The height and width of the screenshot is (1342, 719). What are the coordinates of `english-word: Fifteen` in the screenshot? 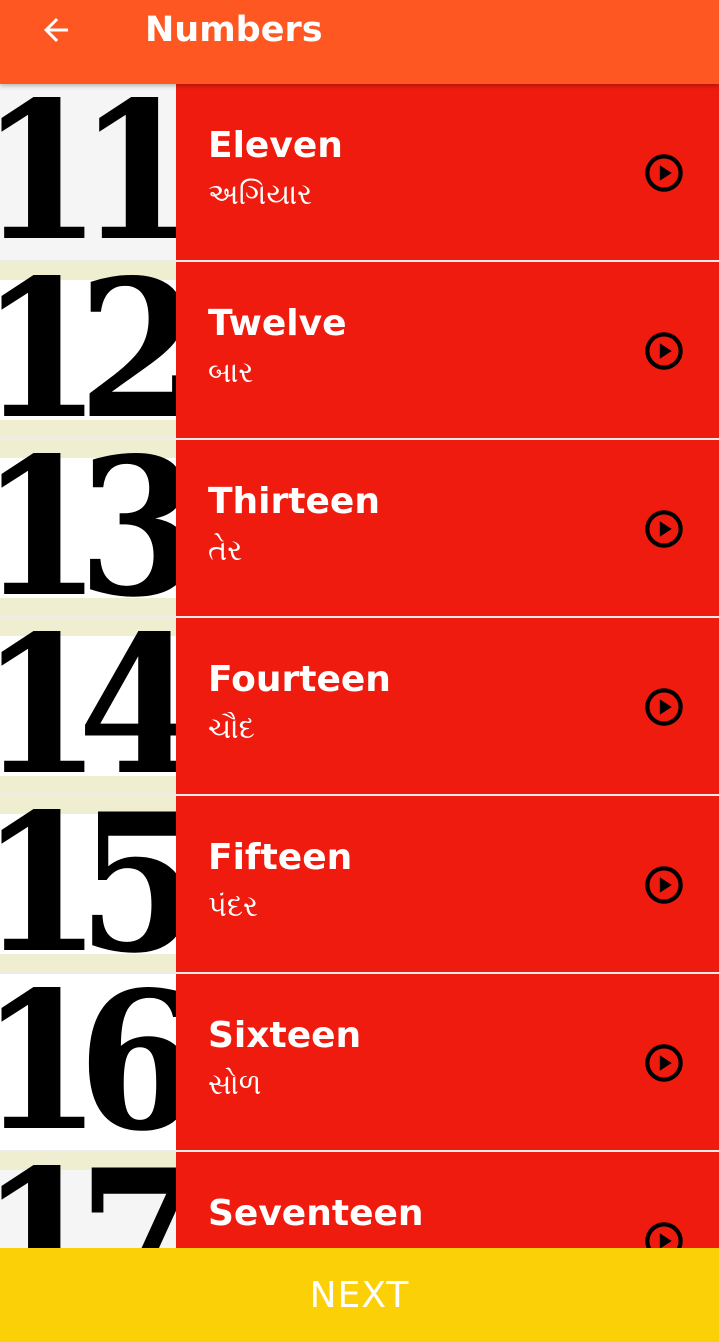 It's located at (280, 857).